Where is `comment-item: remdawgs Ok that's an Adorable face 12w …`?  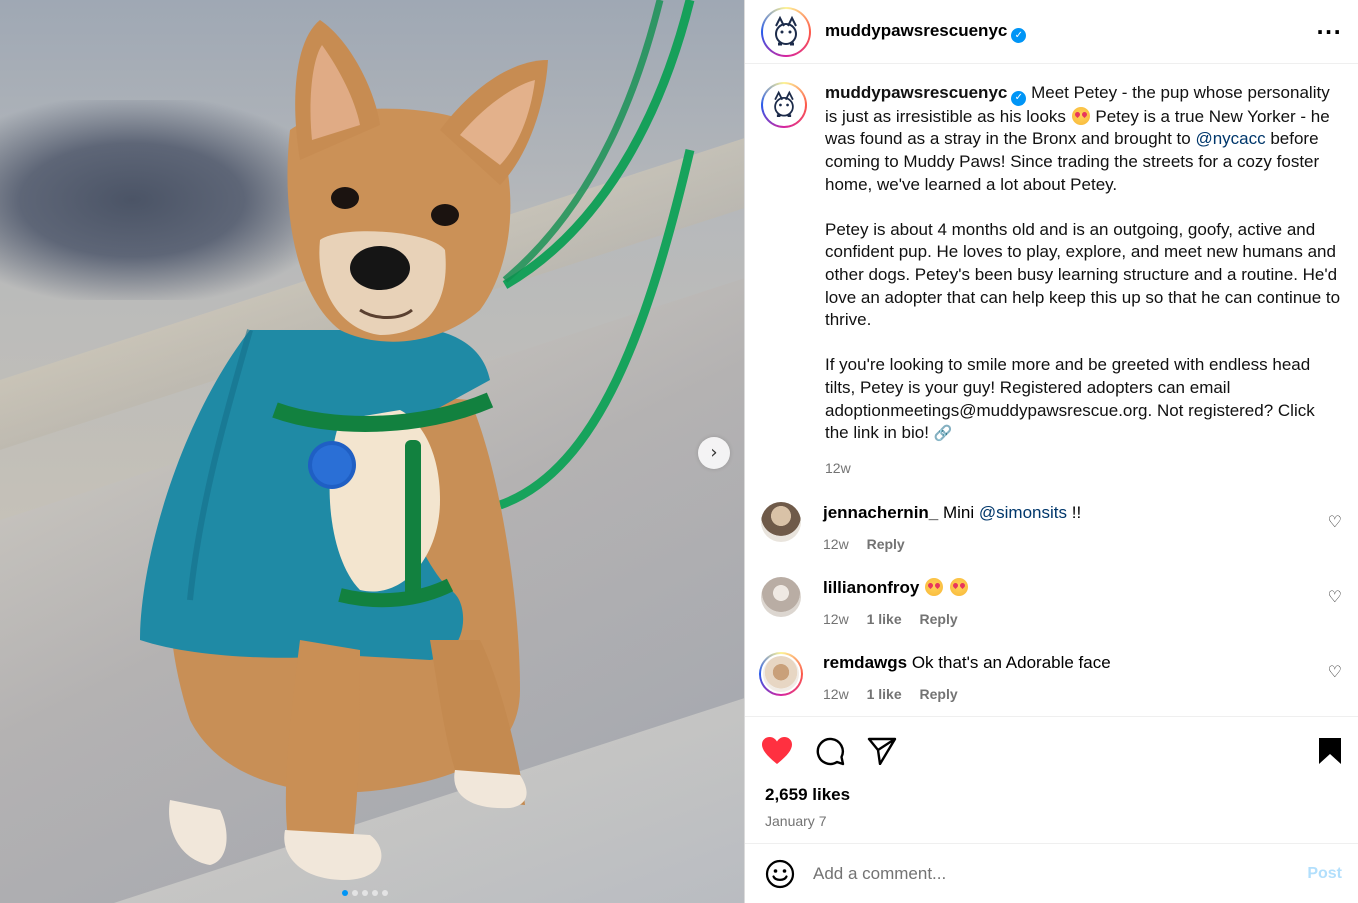 comment-item: remdawgs Ok that's an Adorable face 12w … is located at coordinates (1050, 678).